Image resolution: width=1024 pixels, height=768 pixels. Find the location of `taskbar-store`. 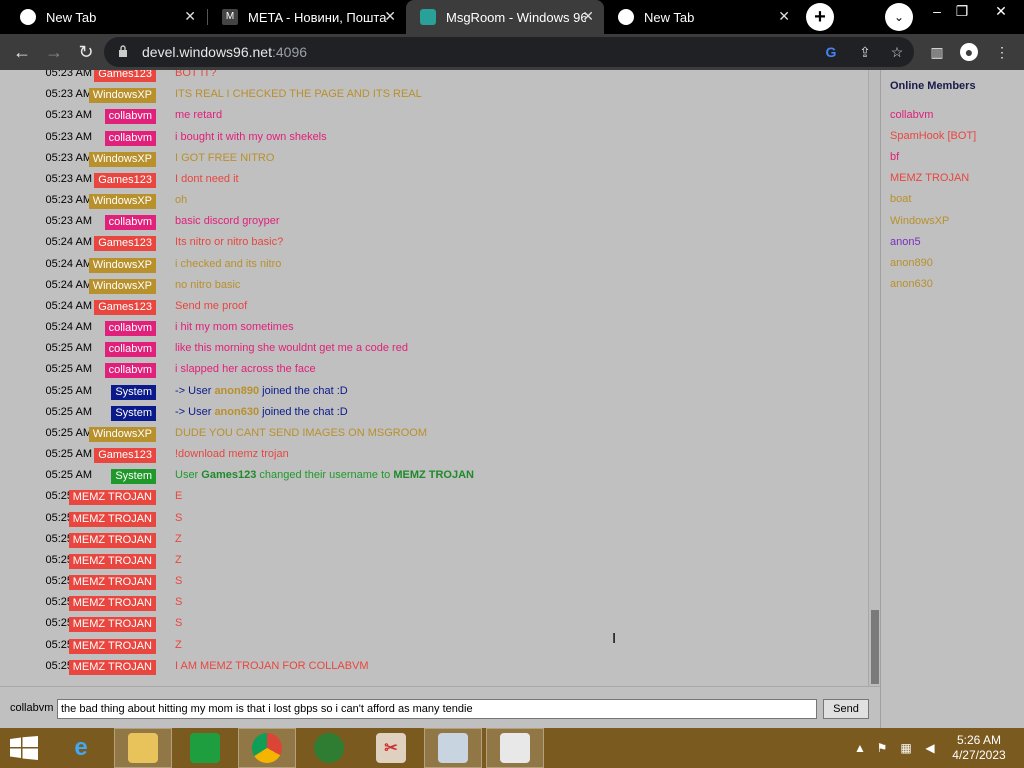

taskbar-store is located at coordinates (205, 748).